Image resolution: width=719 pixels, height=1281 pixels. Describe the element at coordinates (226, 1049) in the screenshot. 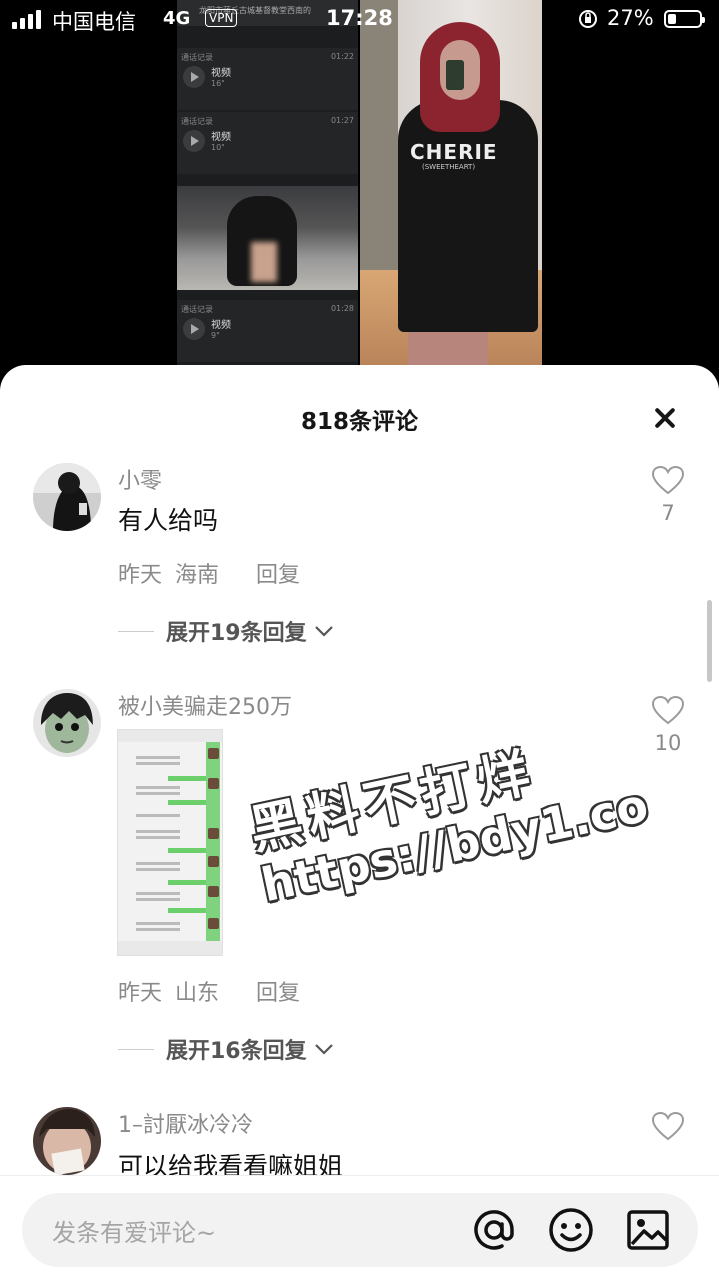

I see `expand-replies-button: 展开16条回复` at that location.